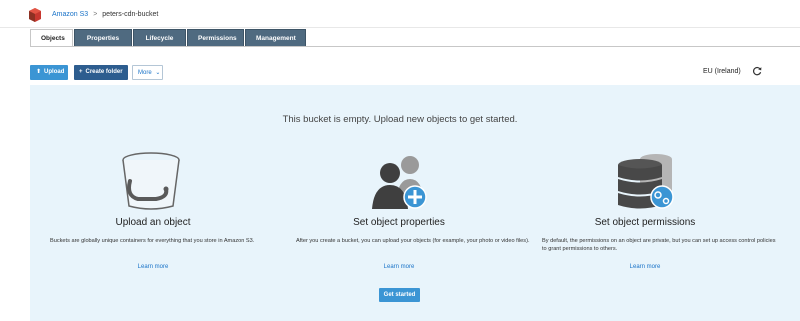  What do you see at coordinates (722, 71) in the screenshot?
I see `region-label: EU (Ireland)` at bounding box center [722, 71].